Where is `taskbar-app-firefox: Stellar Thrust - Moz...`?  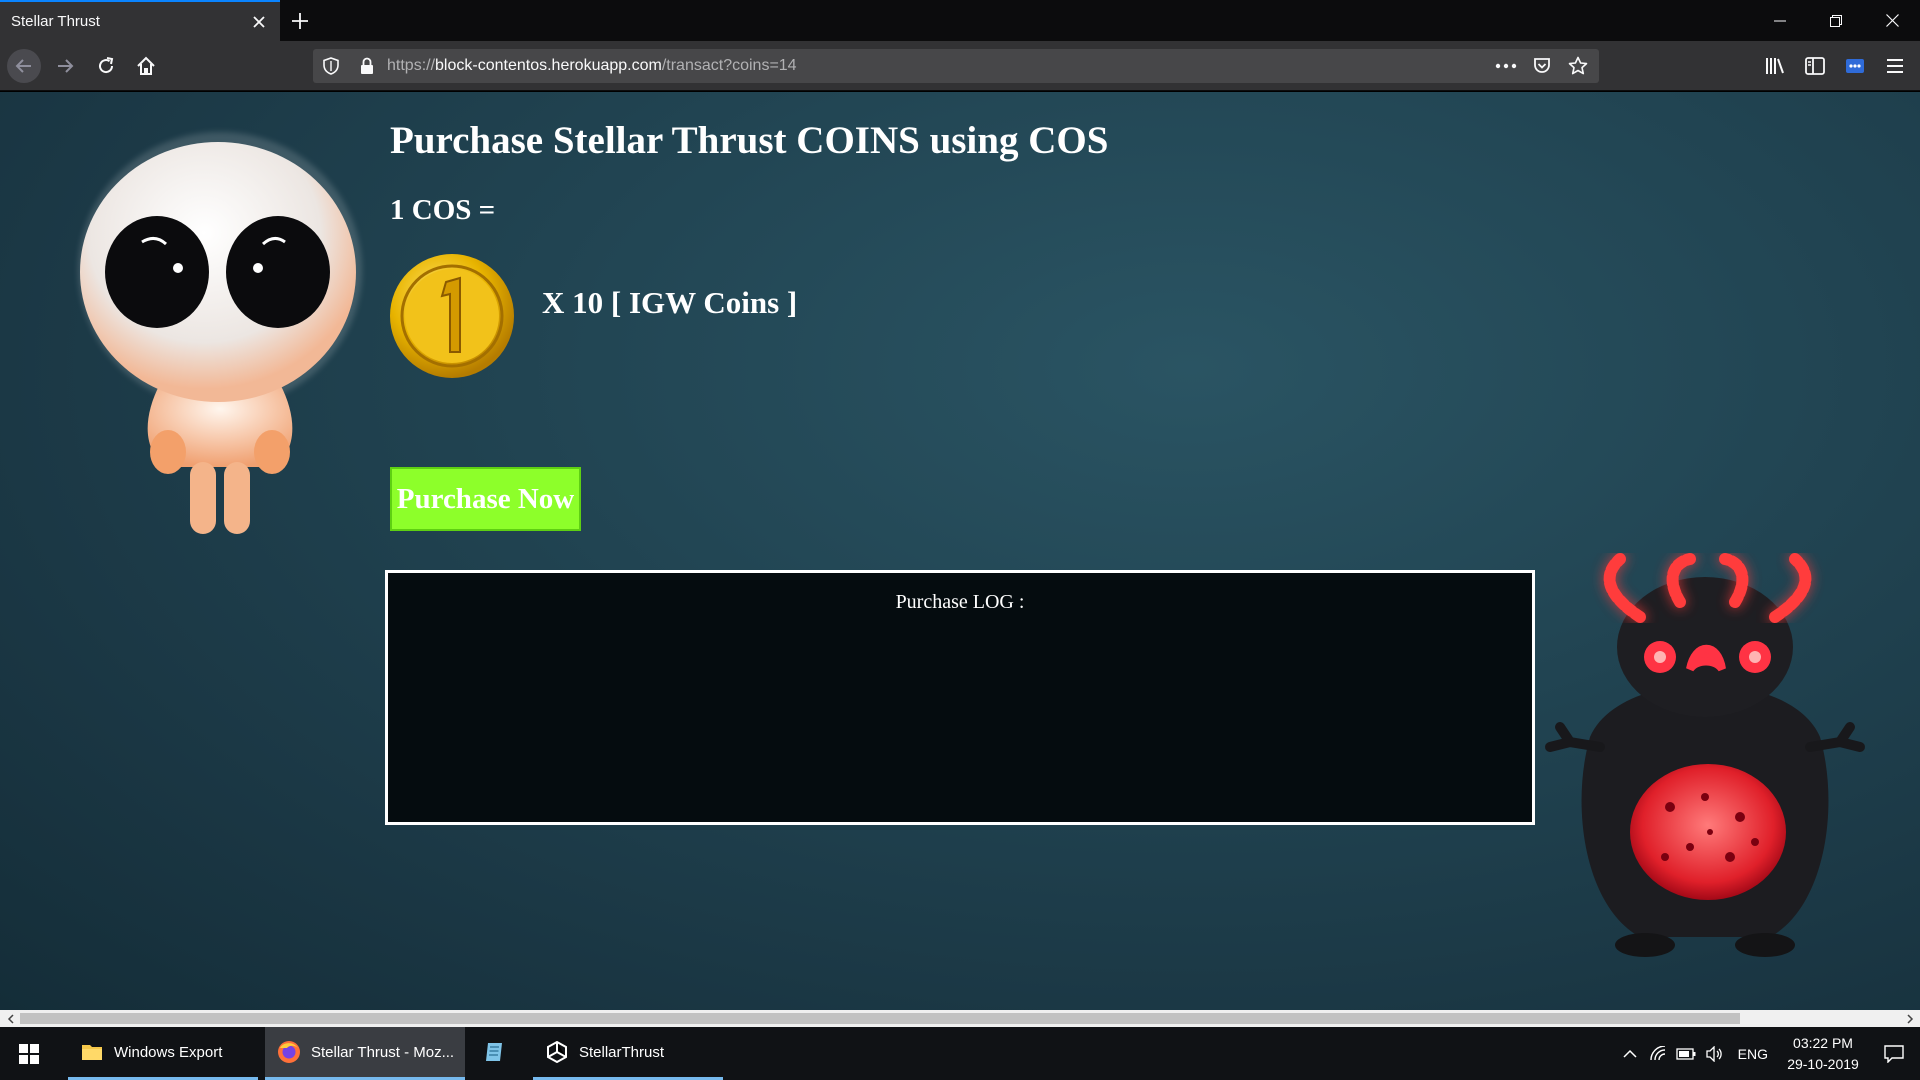
taskbar-app-firefox: Stellar Thrust - Moz... is located at coordinates (365, 1053).